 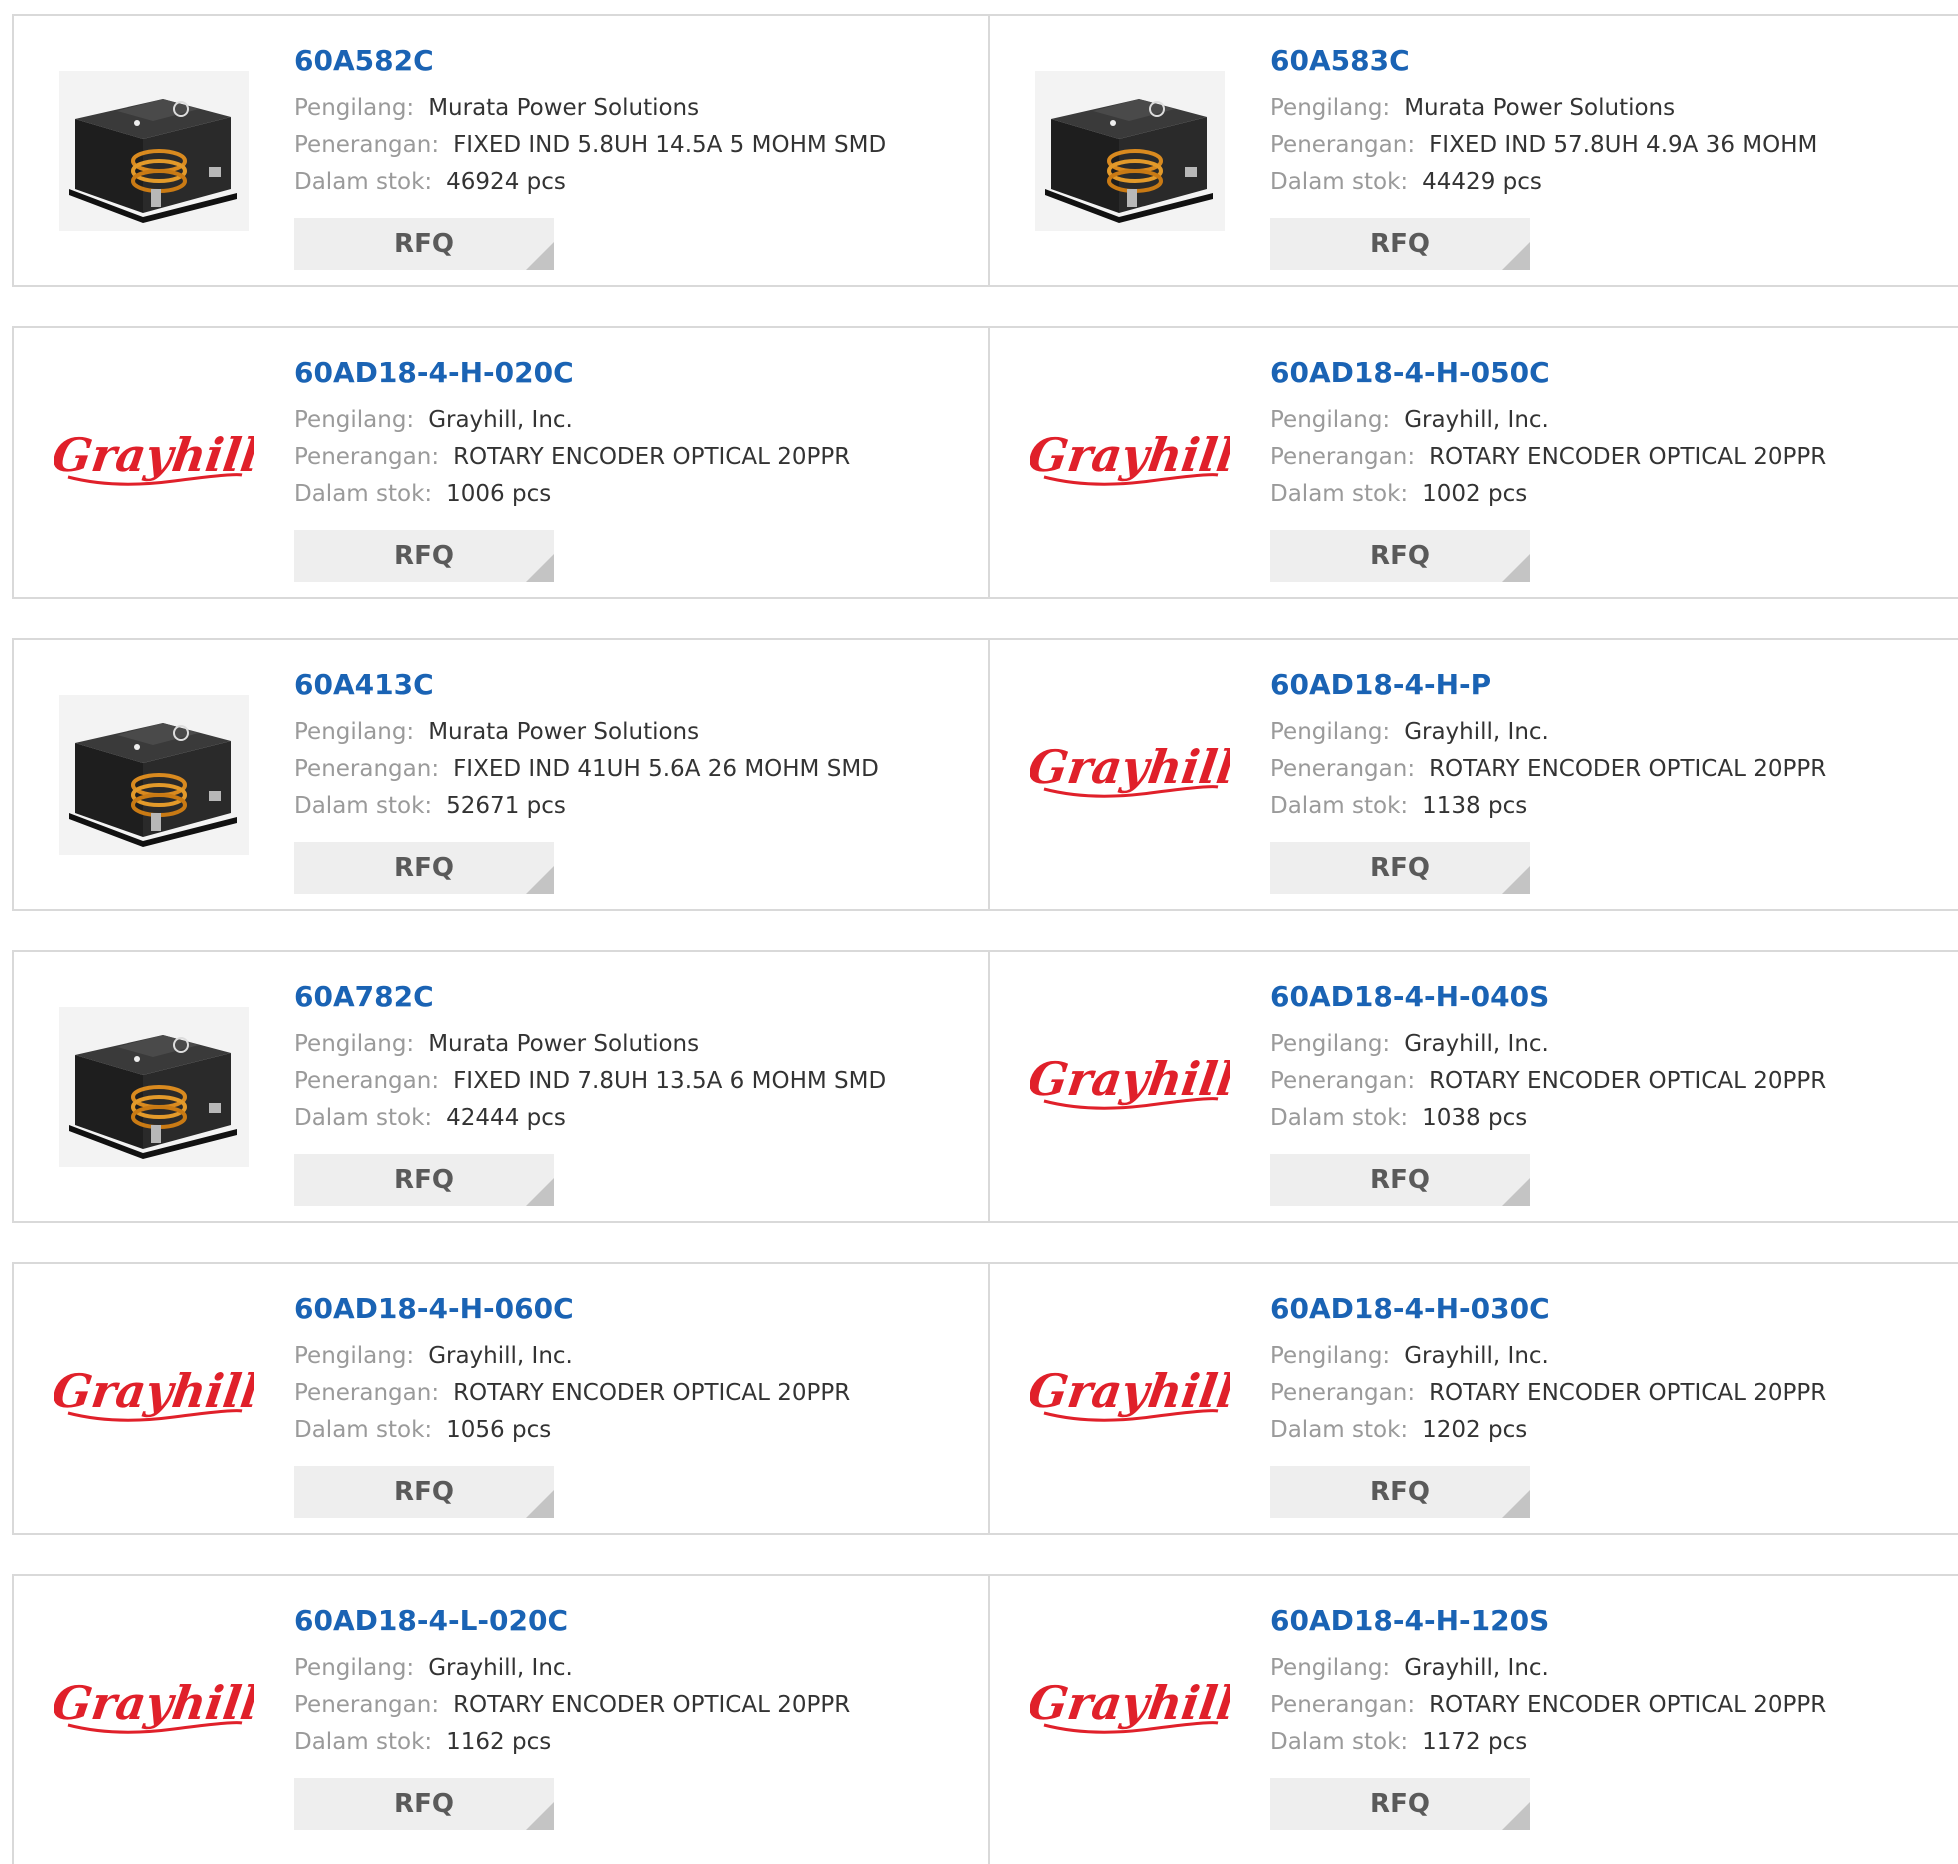 I want to click on manufacturer-value: Murata Power Solutions, so click(x=564, y=1044).